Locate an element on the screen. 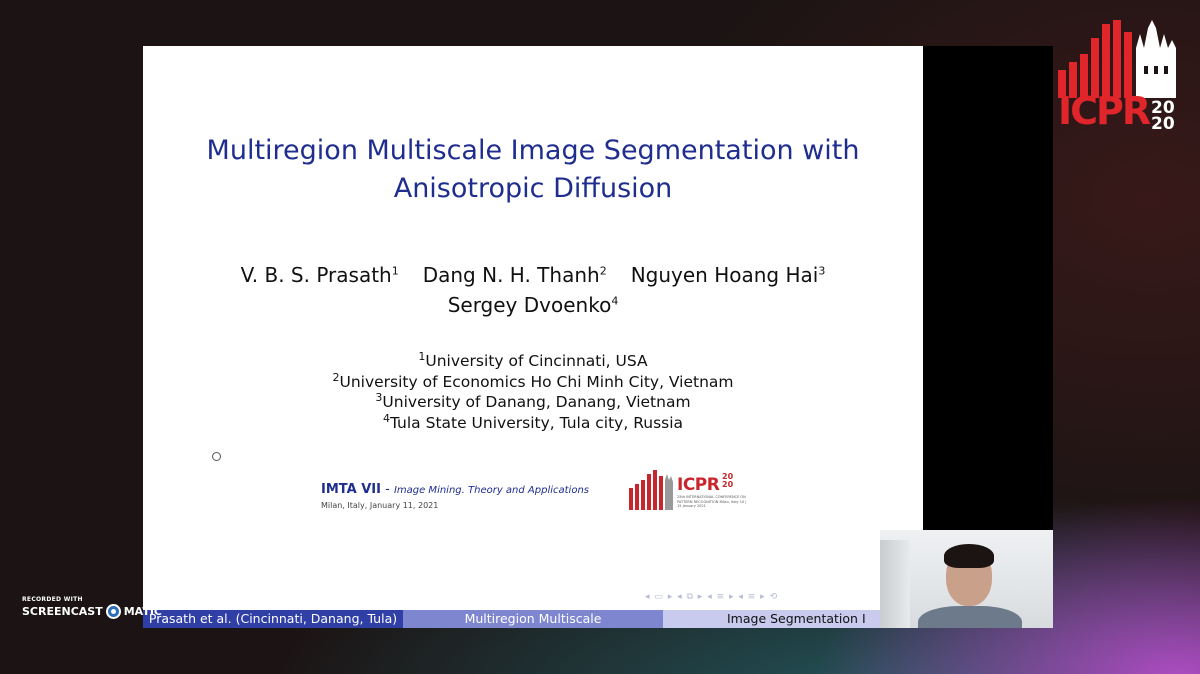 This screenshot has width=1200, height=674. icpr-slide-logo-year: 20 20 is located at coordinates (727, 481).